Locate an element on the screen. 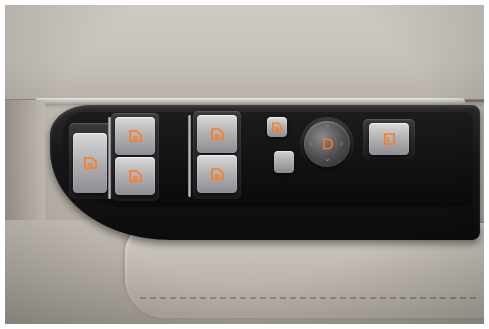 Image resolution: width=489 pixels, height=329 pixels. mirror-adjust-icon is located at coordinates (328, 144).